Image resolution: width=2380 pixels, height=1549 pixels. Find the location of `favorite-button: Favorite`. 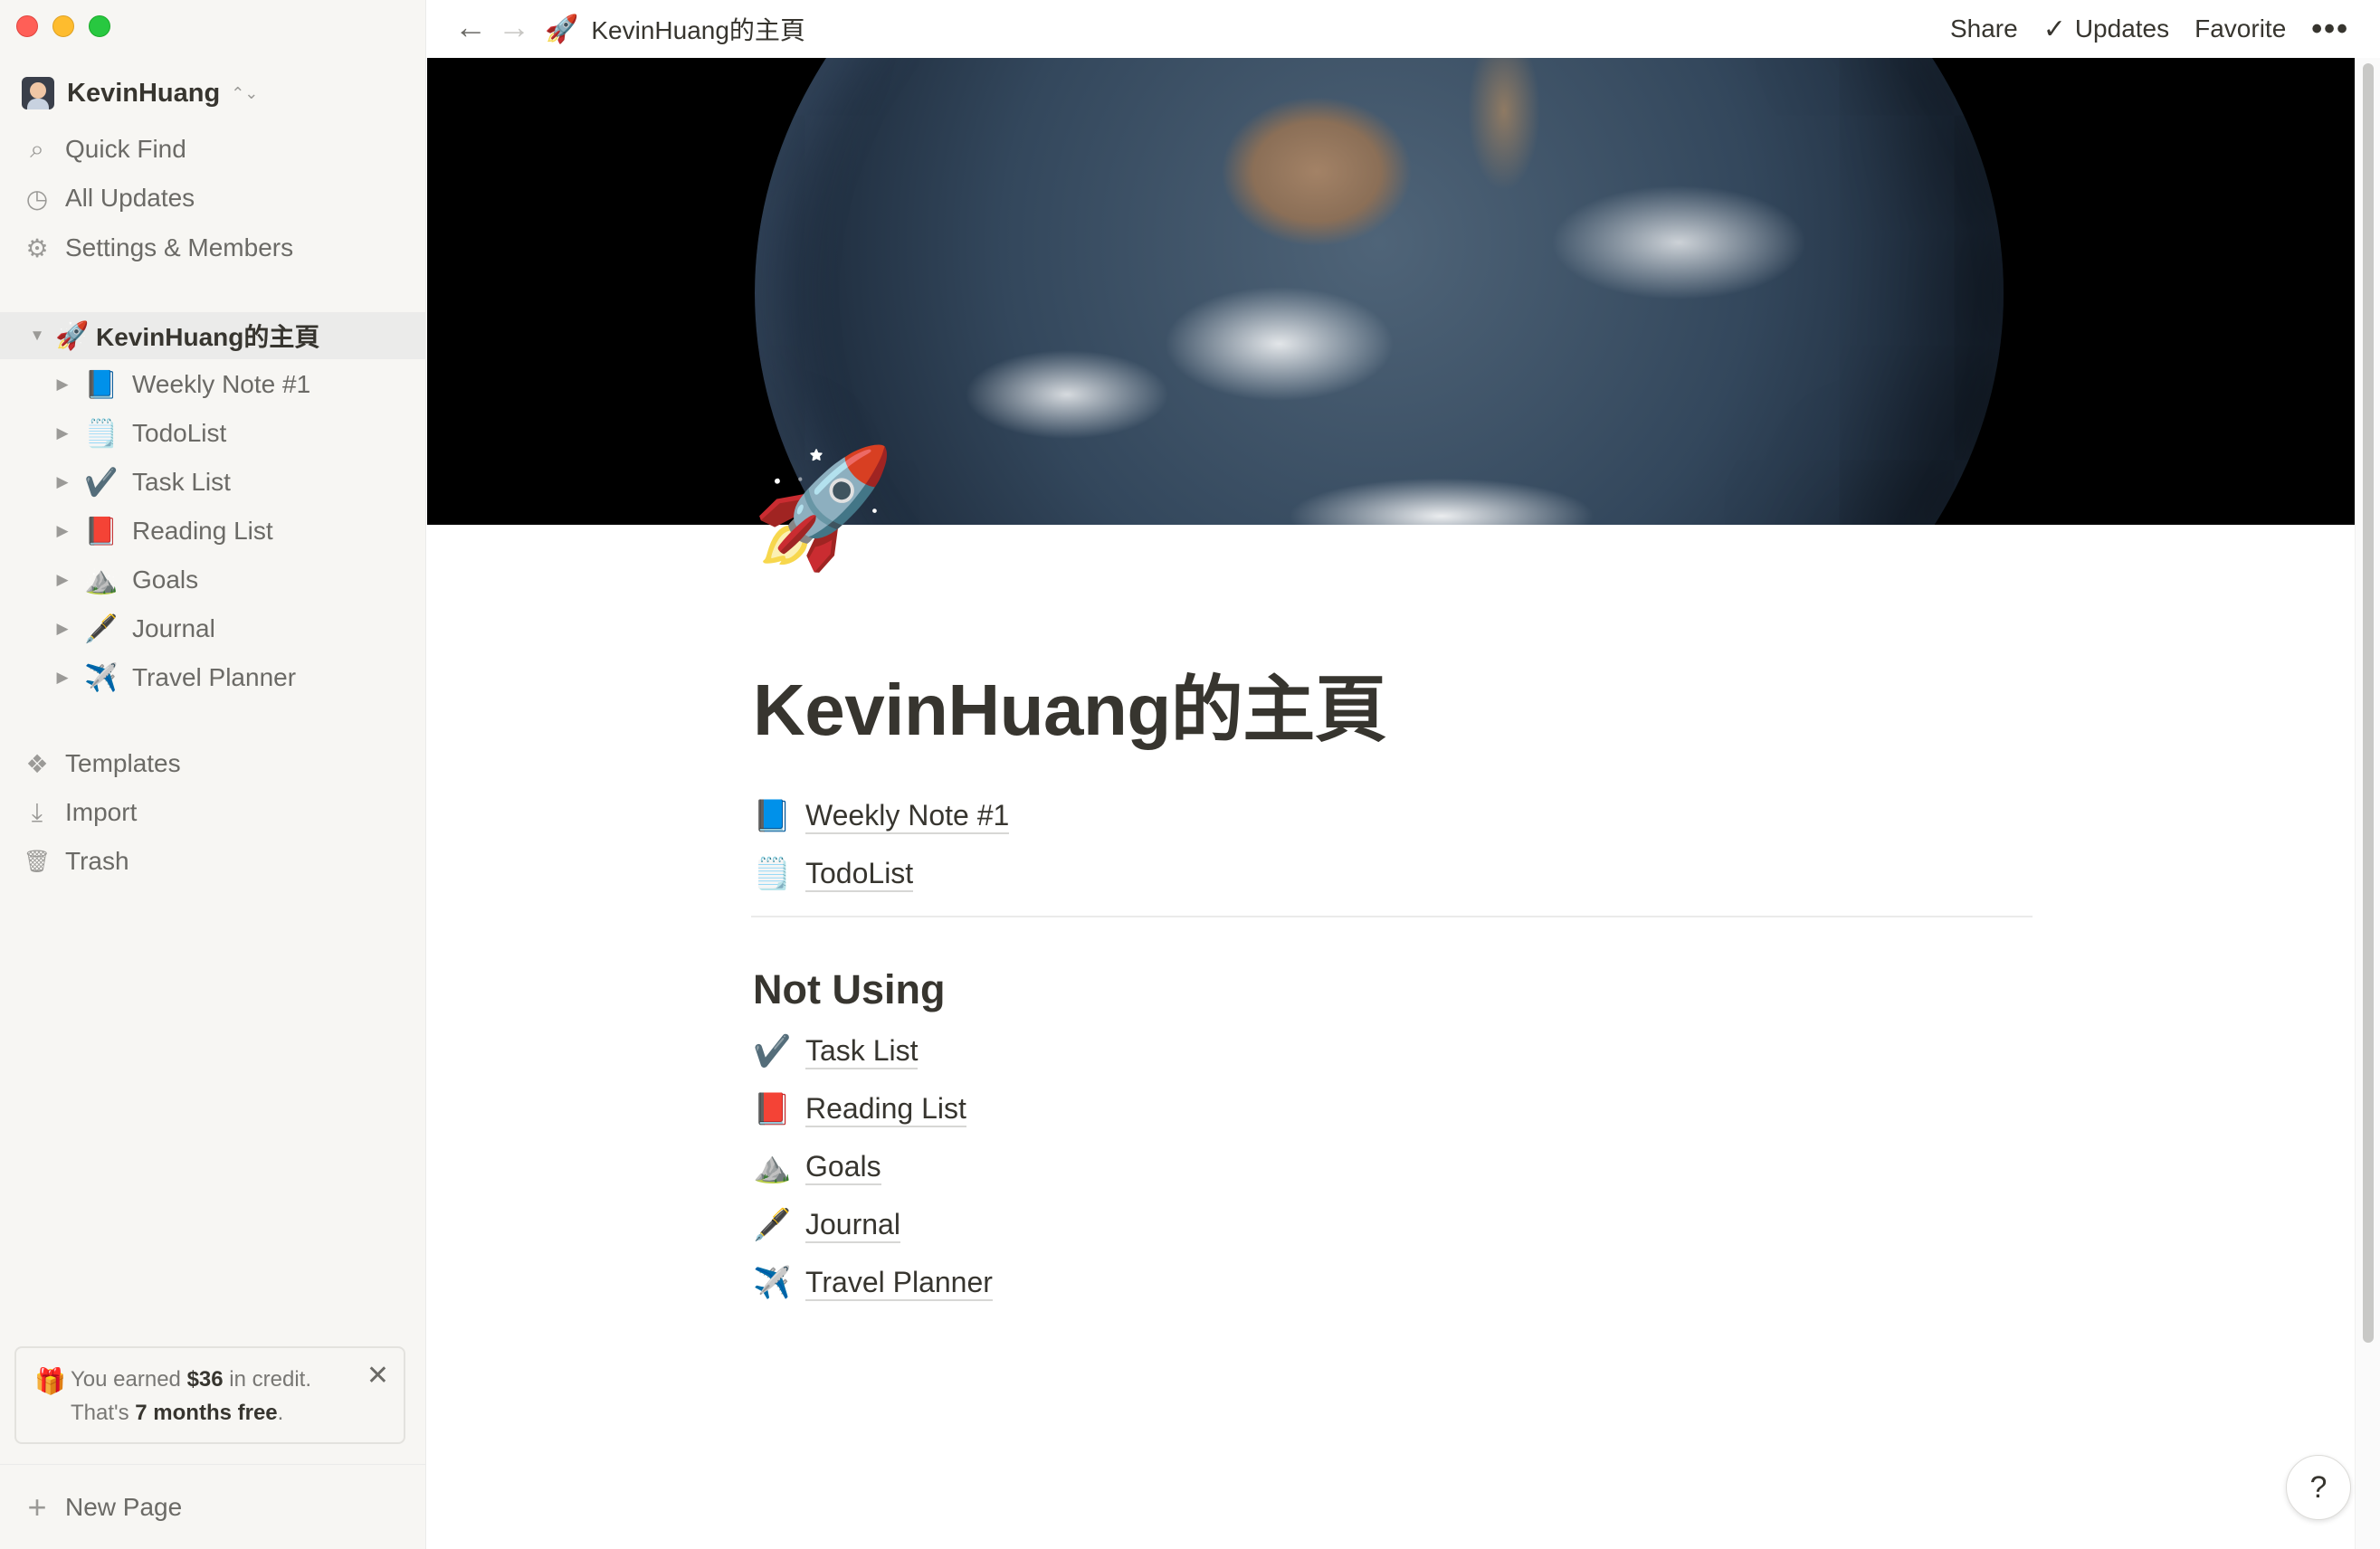

favorite-button: Favorite is located at coordinates (2240, 28).